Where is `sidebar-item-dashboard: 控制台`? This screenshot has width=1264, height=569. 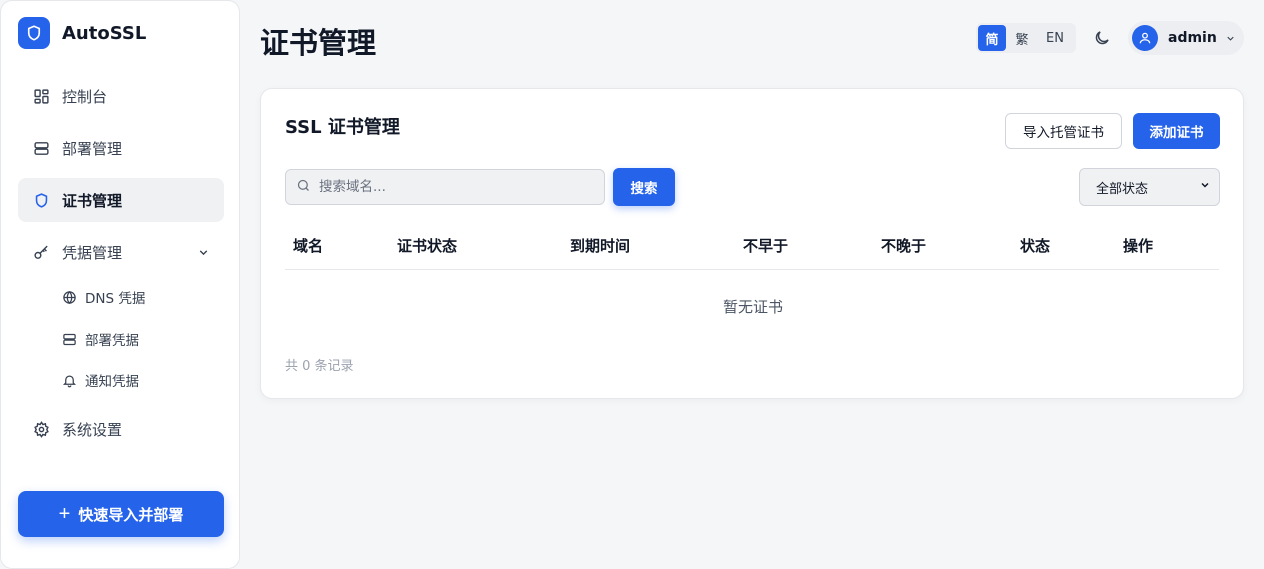 sidebar-item-dashboard: 控制台 is located at coordinates (121, 96).